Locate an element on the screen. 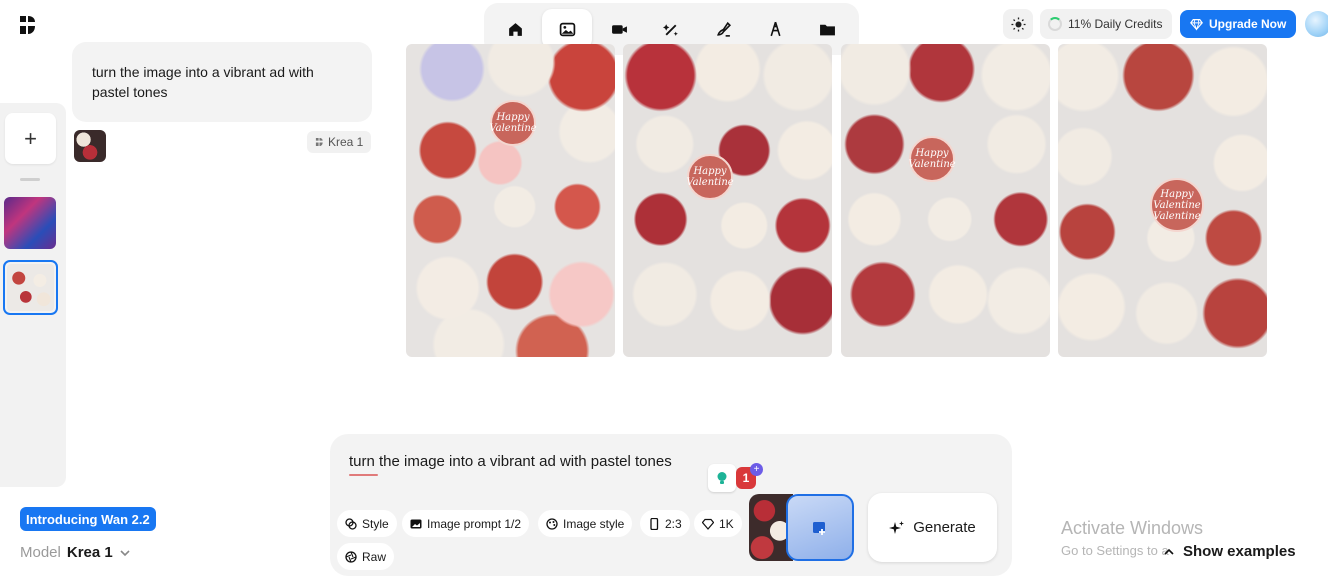  rail-divider is located at coordinates (30, 179).